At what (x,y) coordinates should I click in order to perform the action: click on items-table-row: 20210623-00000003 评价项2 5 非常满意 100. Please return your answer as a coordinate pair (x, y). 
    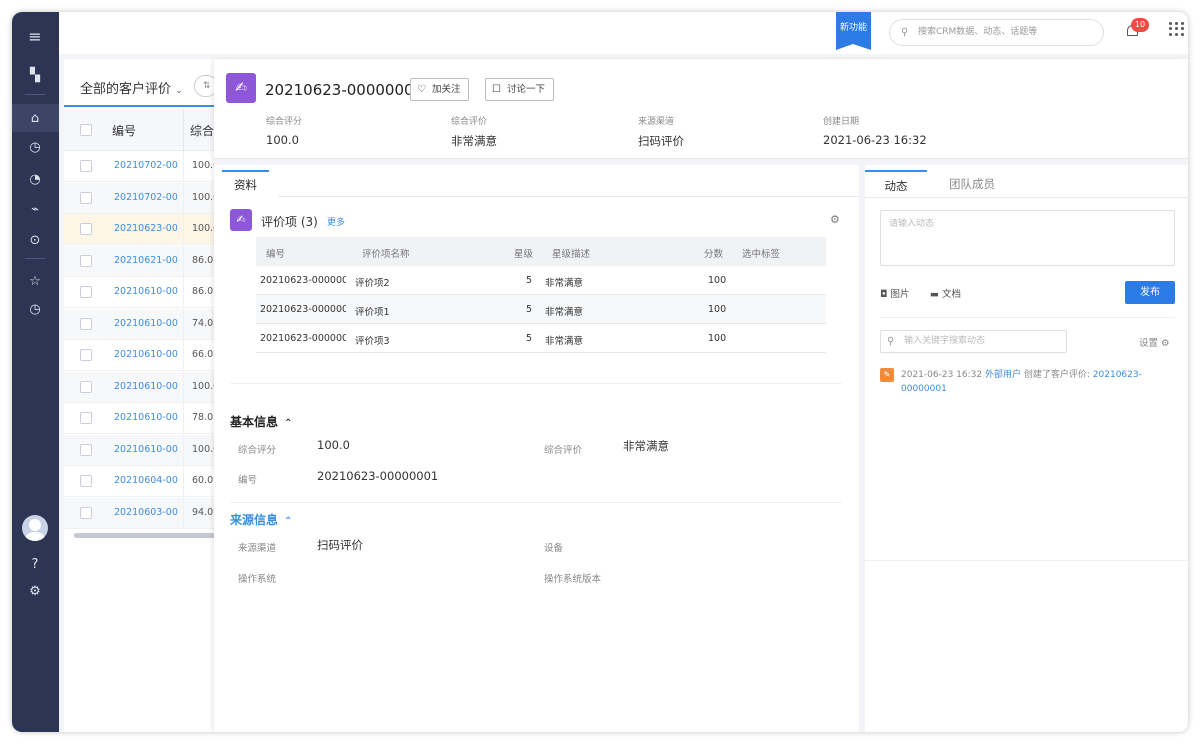
    Looking at the image, I should click on (541, 280).